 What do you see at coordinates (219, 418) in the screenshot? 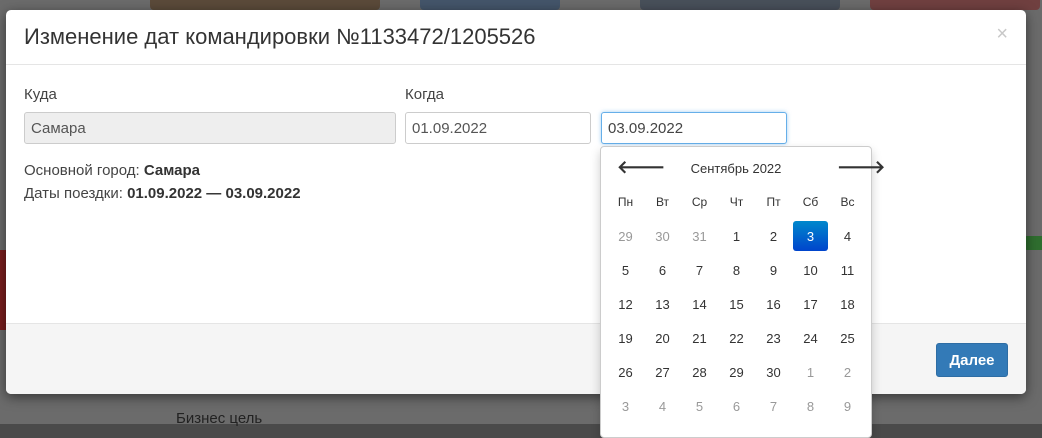
I see `background-business-goal-label: Бизнес цель` at bounding box center [219, 418].